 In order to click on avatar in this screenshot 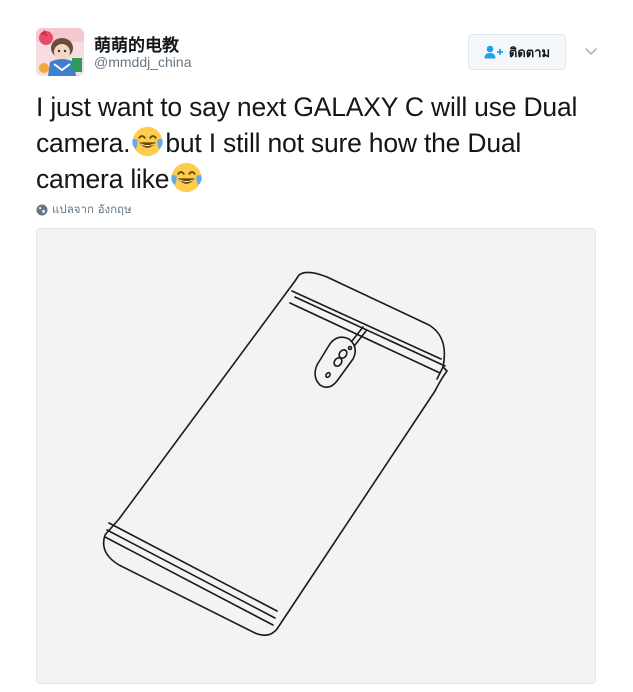, I will do `click(60, 52)`.